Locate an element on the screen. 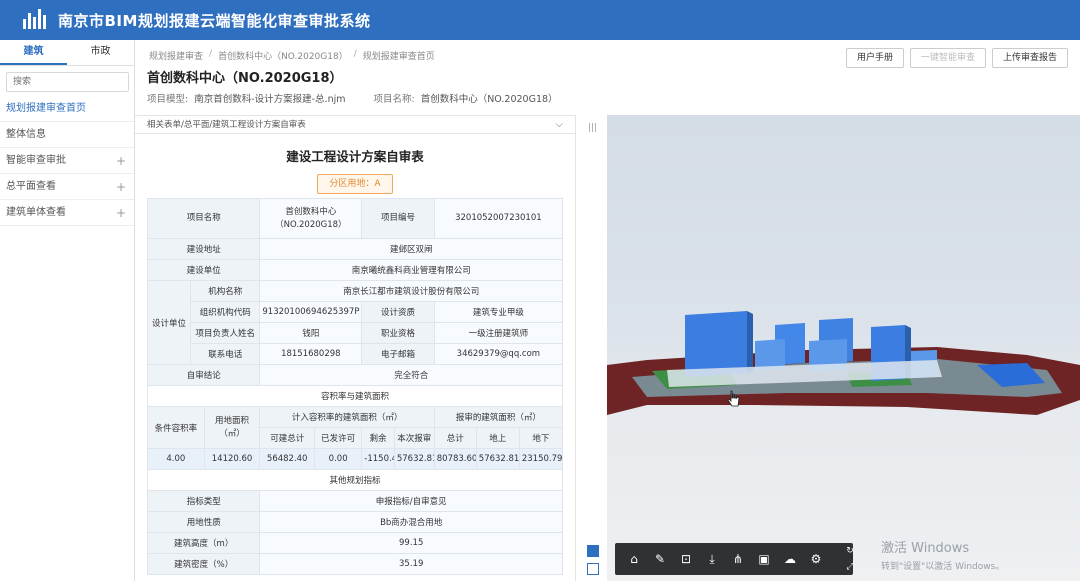  sidebar-item-label: 总平面查看 is located at coordinates (31, 186).